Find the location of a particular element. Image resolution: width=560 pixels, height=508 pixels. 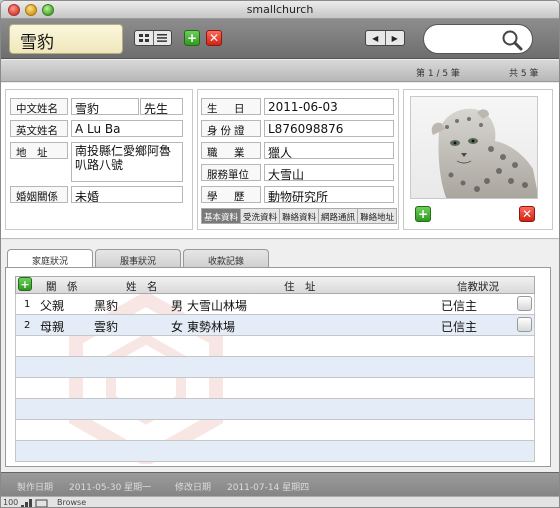

snow-leopard-image is located at coordinates (484, 153).